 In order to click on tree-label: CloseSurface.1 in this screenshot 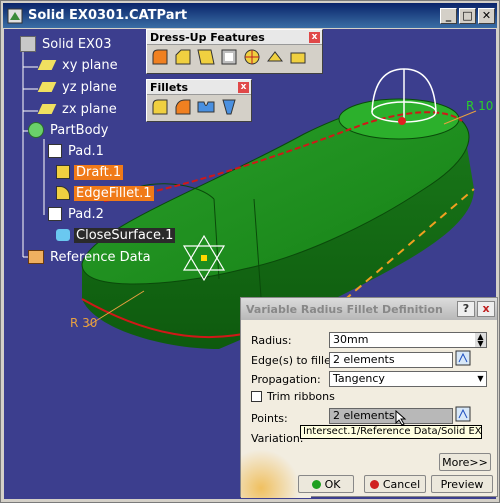, I will do `click(125, 235)`.